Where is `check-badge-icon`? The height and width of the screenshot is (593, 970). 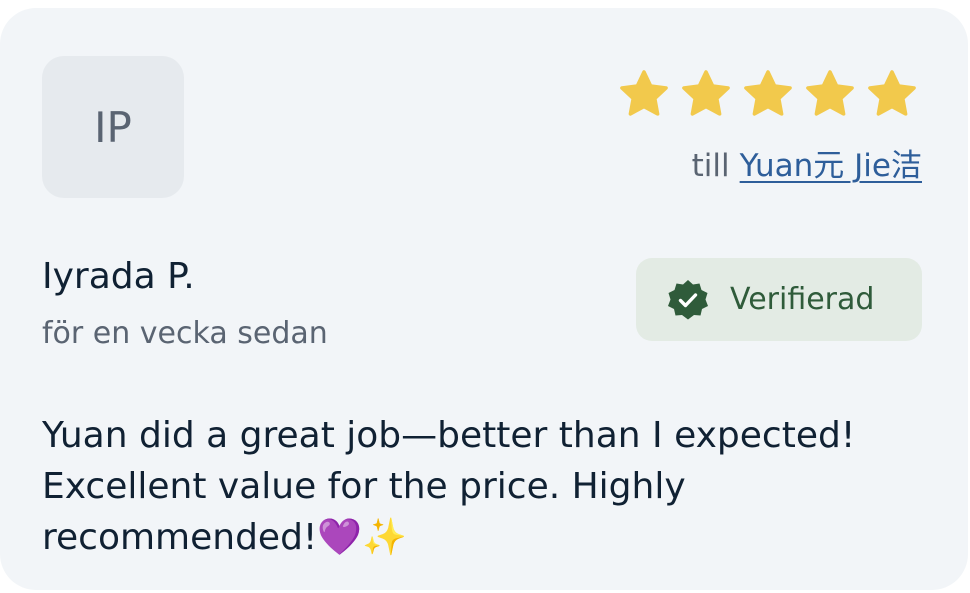
check-badge-icon is located at coordinates (688, 299).